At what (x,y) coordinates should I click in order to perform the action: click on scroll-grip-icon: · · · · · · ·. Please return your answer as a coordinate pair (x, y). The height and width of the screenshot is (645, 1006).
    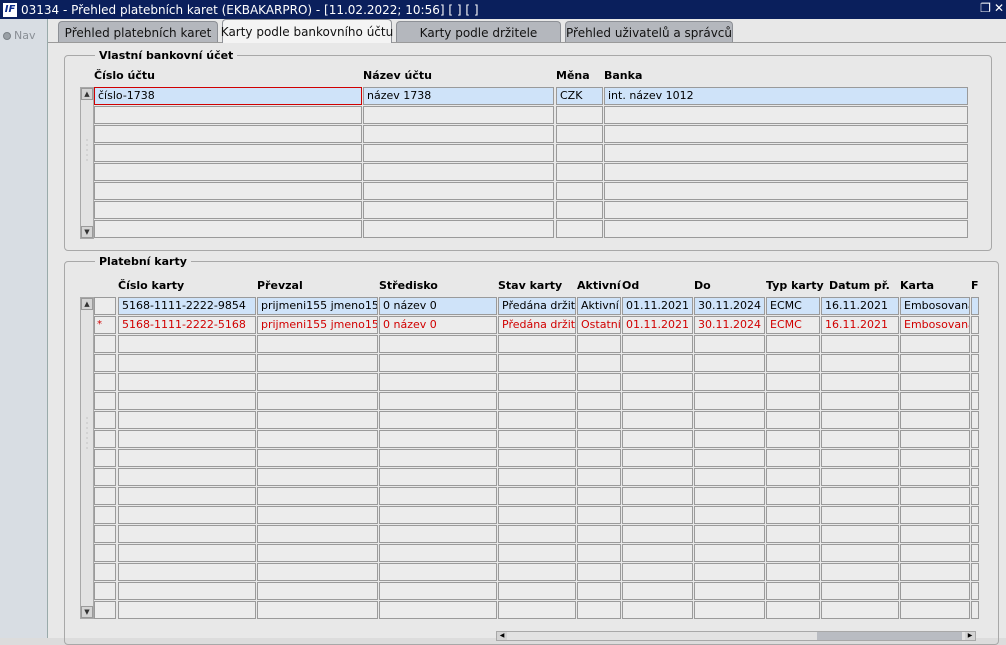
    Looking at the image, I should click on (87, 434).